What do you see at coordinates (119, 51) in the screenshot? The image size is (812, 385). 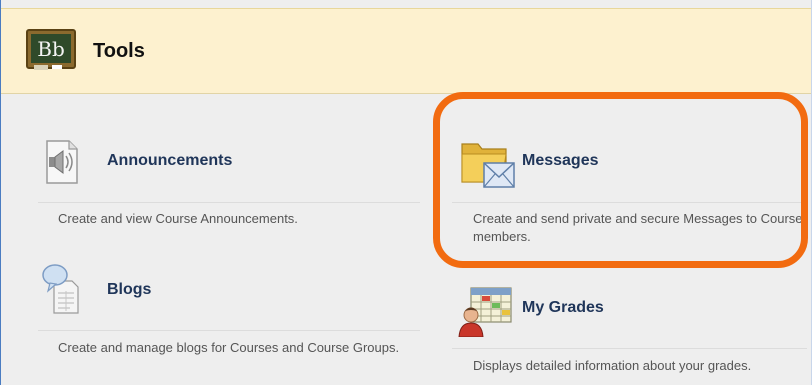 I see `page-title: Tools` at bounding box center [119, 51].